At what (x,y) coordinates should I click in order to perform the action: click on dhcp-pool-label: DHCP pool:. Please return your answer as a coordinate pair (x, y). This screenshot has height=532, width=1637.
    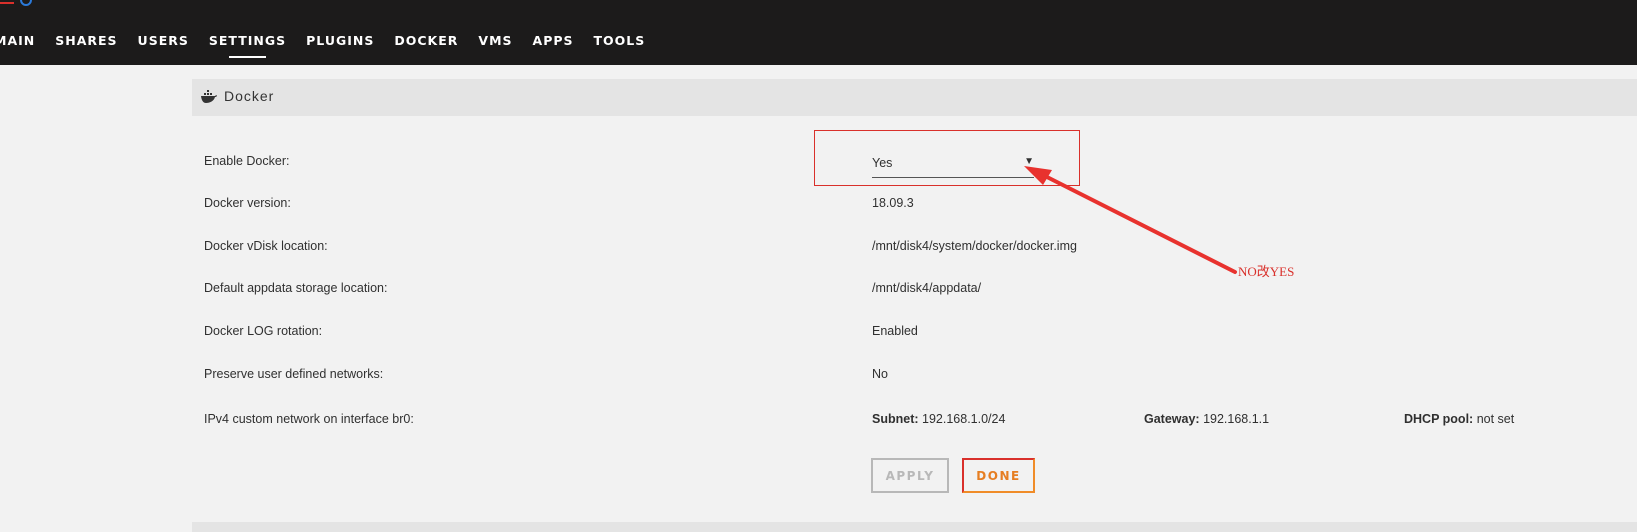
    Looking at the image, I should click on (1439, 419).